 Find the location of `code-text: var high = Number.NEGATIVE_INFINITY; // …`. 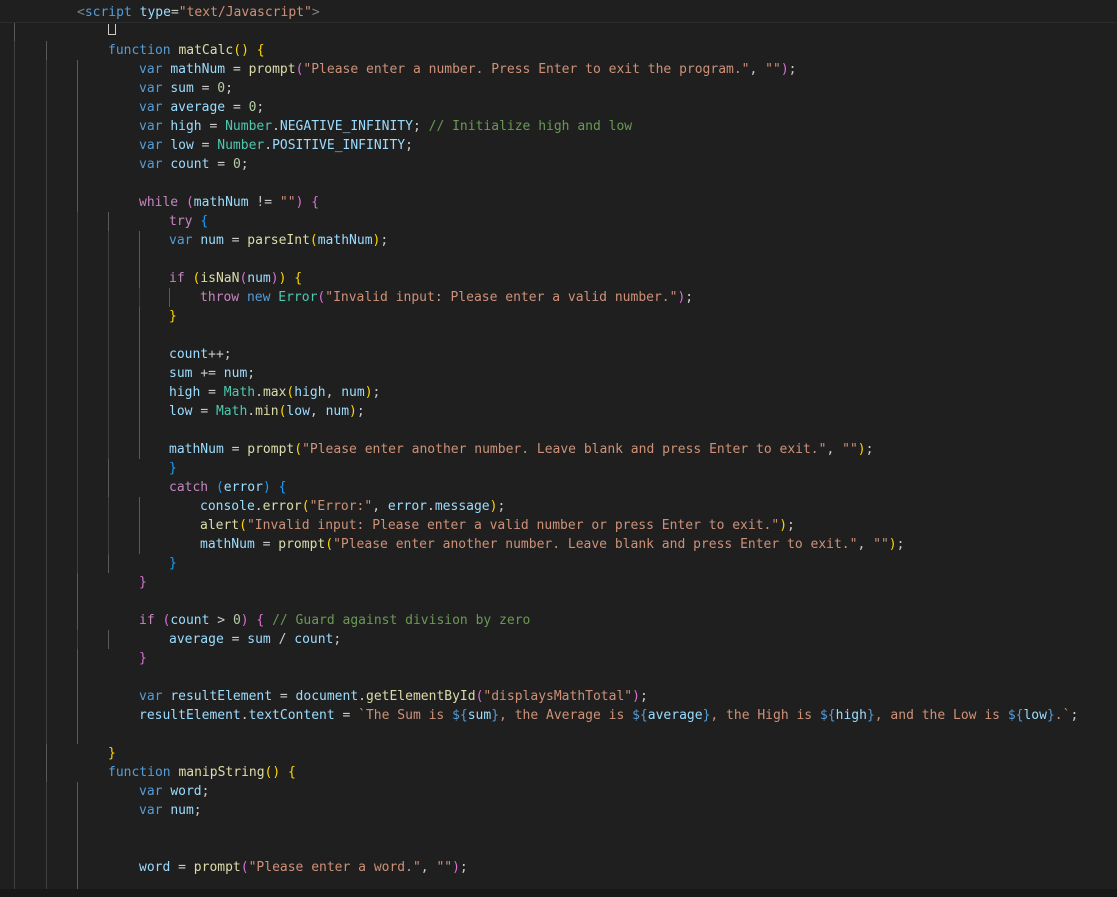

code-text: var high = Number.NEGATIVE_INFINITY; // … is located at coordinates (386, 126).